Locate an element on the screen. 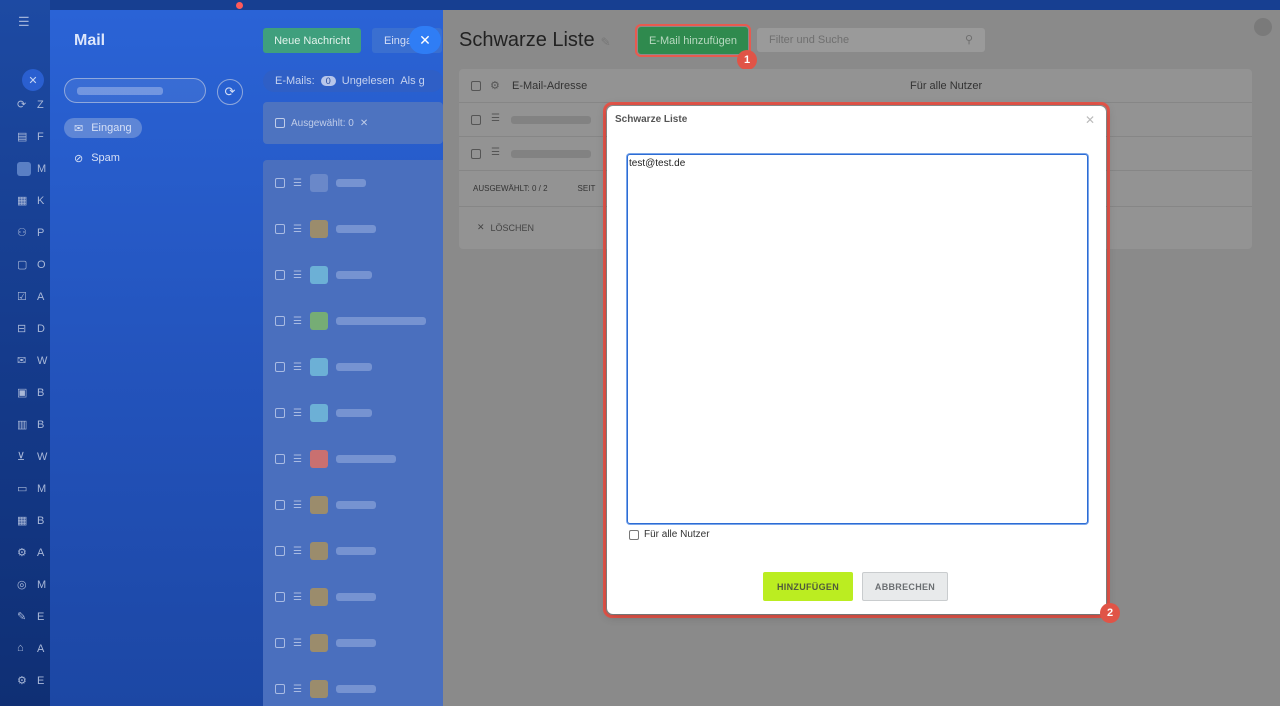 This screenshot has width=1280, height=706. selection-bar: Ausgewählt: 0 ✕ is located at coordinates (353, 123).